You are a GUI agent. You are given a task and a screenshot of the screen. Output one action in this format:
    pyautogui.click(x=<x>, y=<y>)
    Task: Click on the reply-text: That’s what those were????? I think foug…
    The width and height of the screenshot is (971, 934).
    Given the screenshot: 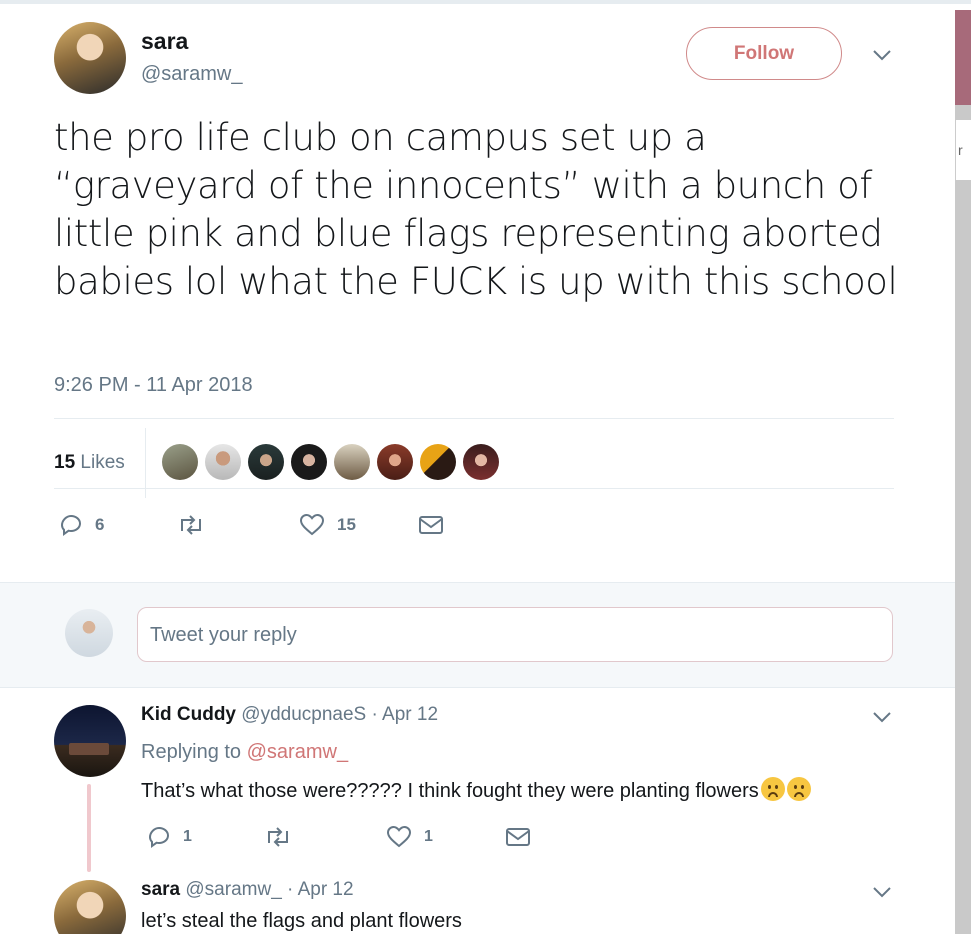 What is the action you would take?
    pyautogui.click(x=476, y=790)
    